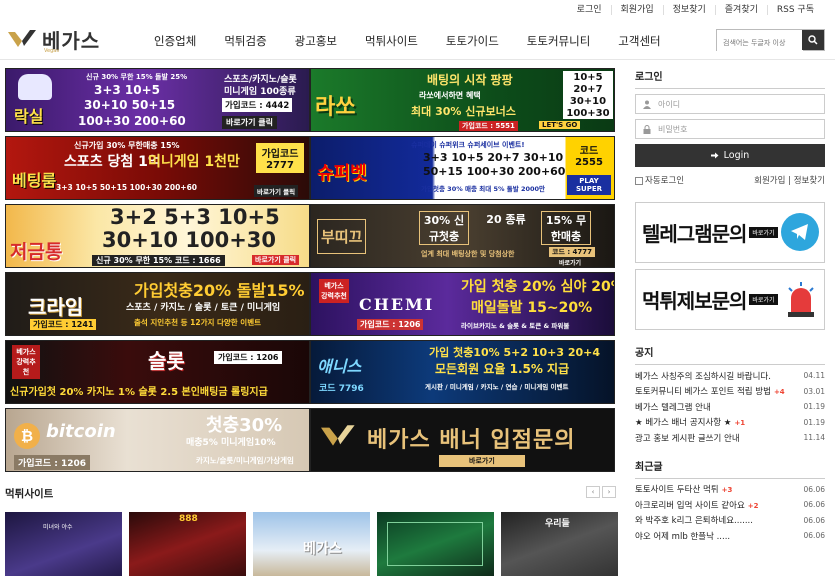  What do you see at coordinates (769, 181) in the screenshot?
I see `join-link: 회원가입` at bounding box center [769, 181].